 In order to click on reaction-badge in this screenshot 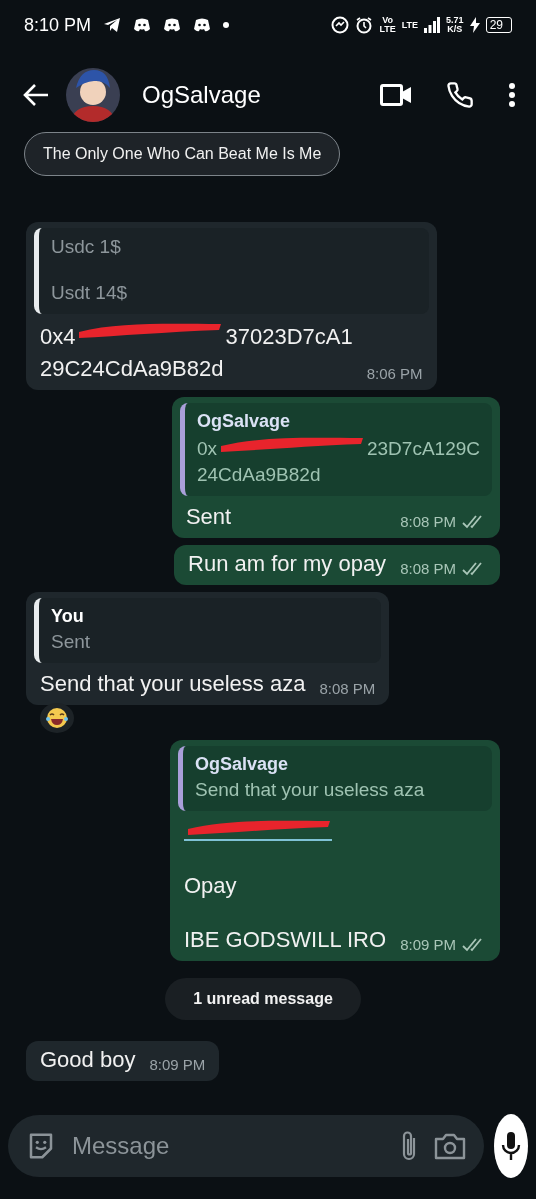, I will do `click(57, 718)`.